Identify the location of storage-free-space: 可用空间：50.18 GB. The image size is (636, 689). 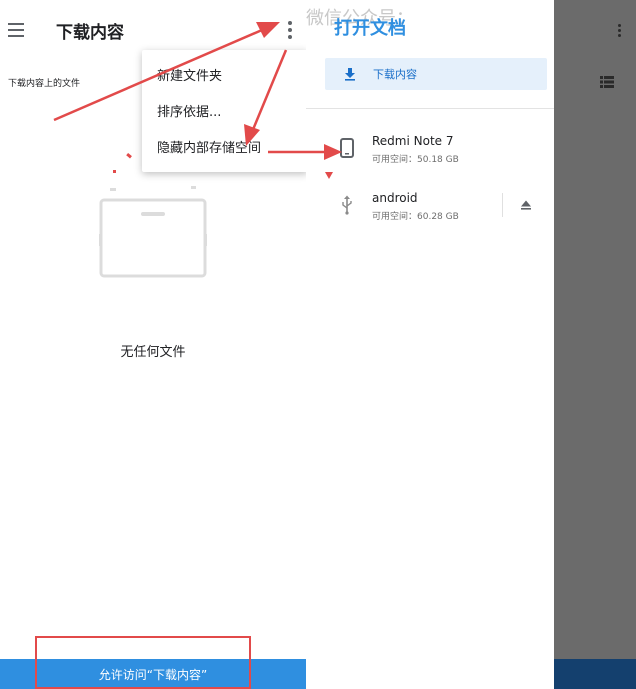
(415, 160).